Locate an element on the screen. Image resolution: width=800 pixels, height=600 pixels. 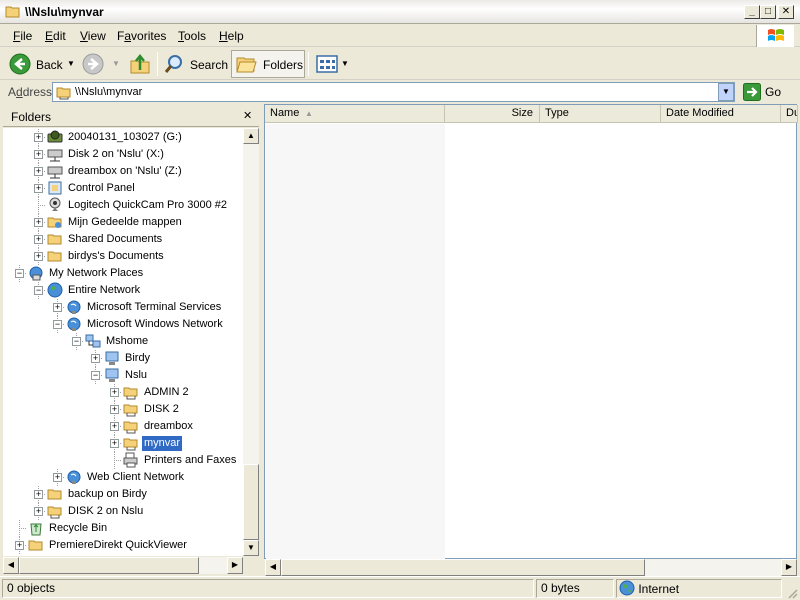
address-input: \\Nslu\mynvar is located at coordinates (393, 92).